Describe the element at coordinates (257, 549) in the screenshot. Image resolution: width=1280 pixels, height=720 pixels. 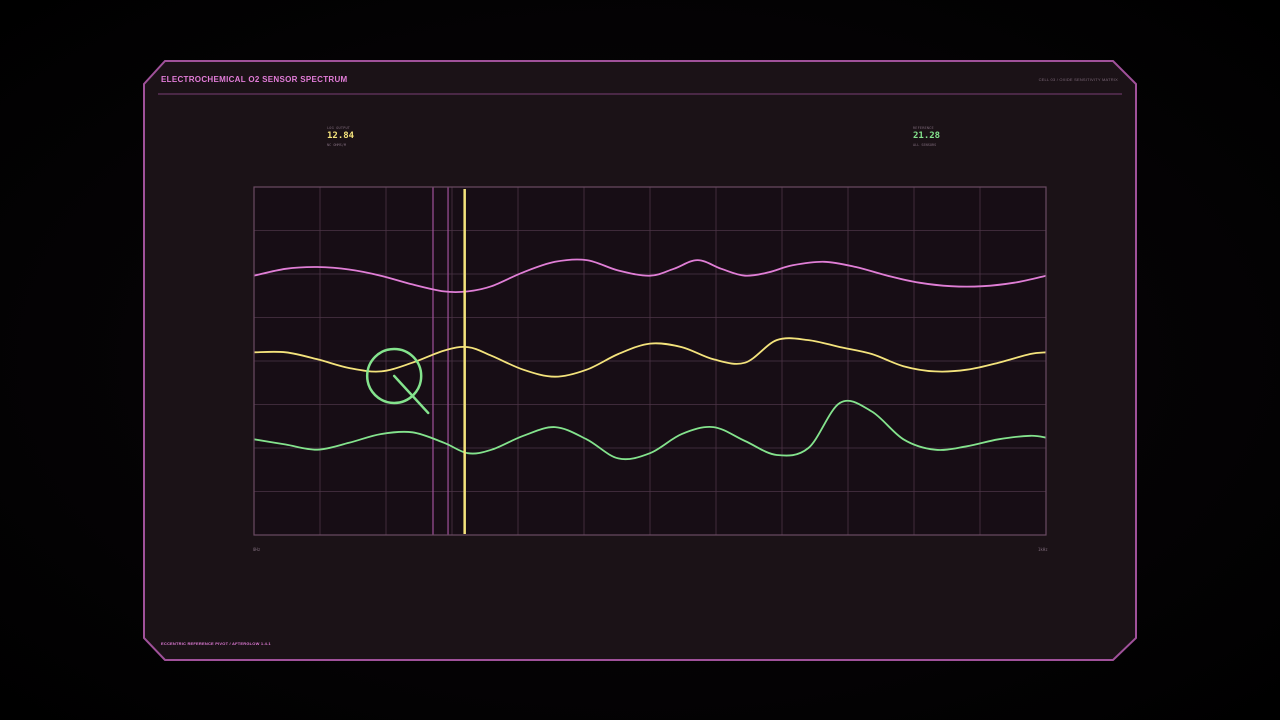
I see `axis-min-label: 0Hz` at that location.